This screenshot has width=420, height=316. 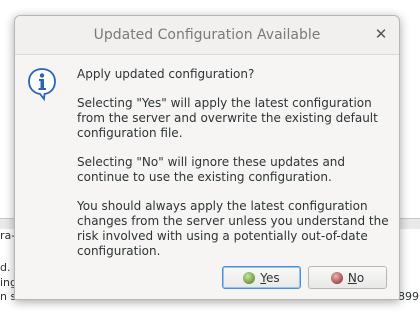 What do you see at coordinates (5, 267) in the screenshot?
I see `background-text: d.` at bounding box center [5, 267].